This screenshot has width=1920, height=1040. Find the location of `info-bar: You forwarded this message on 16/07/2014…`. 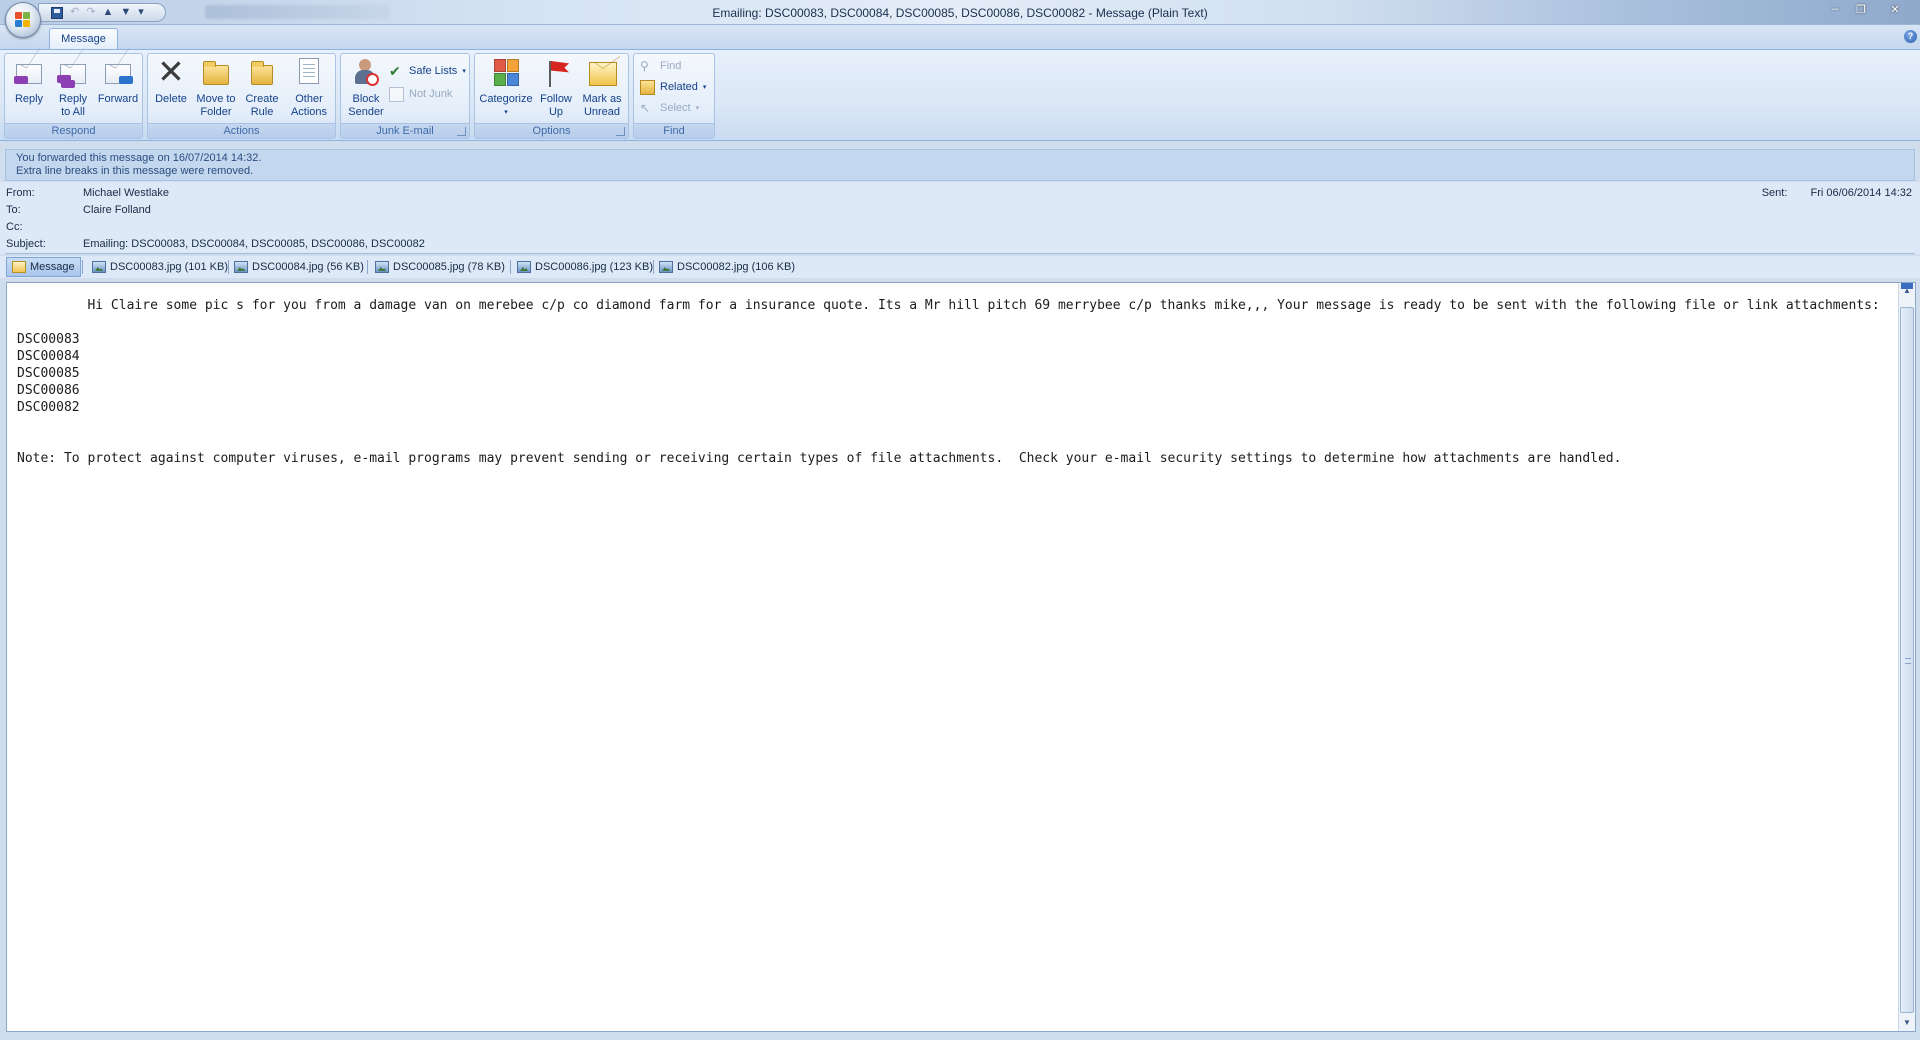

info-bar: You forwarded this message on 16/07/2014… is located at coordinates (960, 165).